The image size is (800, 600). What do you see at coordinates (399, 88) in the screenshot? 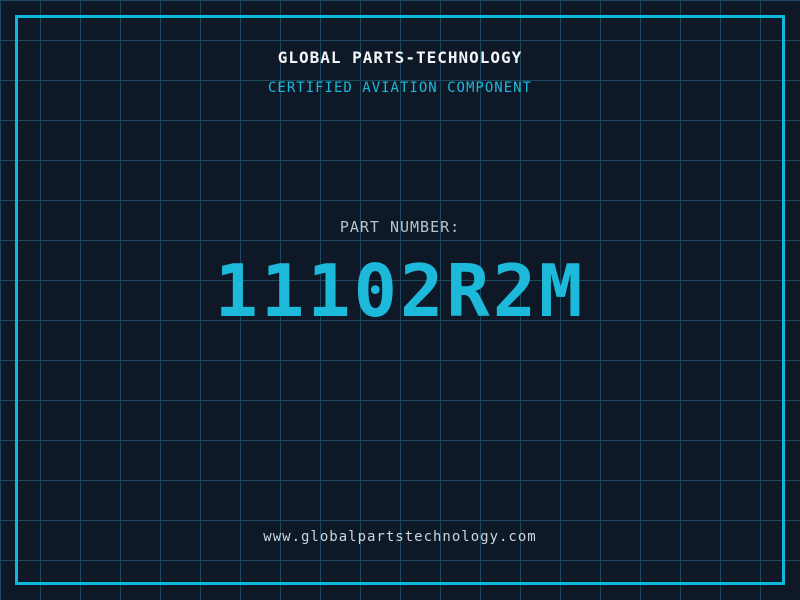
I see `certification-tagline: CERTIFIED AVIATION COMPONENT` at bounding box center [399, 88].